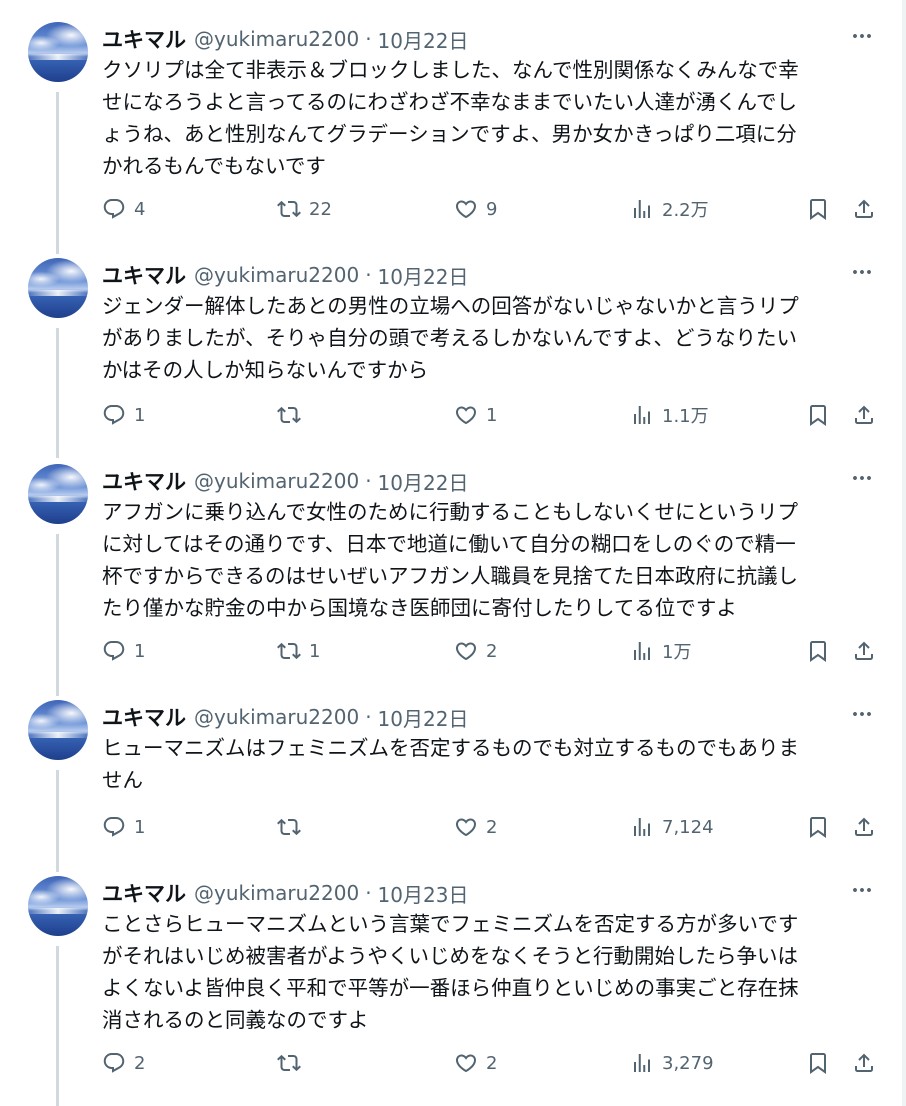 This screenshot has width=906, height=1106. I want to click on tweet-text-line: がそれはいじめ被害者がようやくいじめをなくそうと行動開始したら争いは, so click(450, 956).